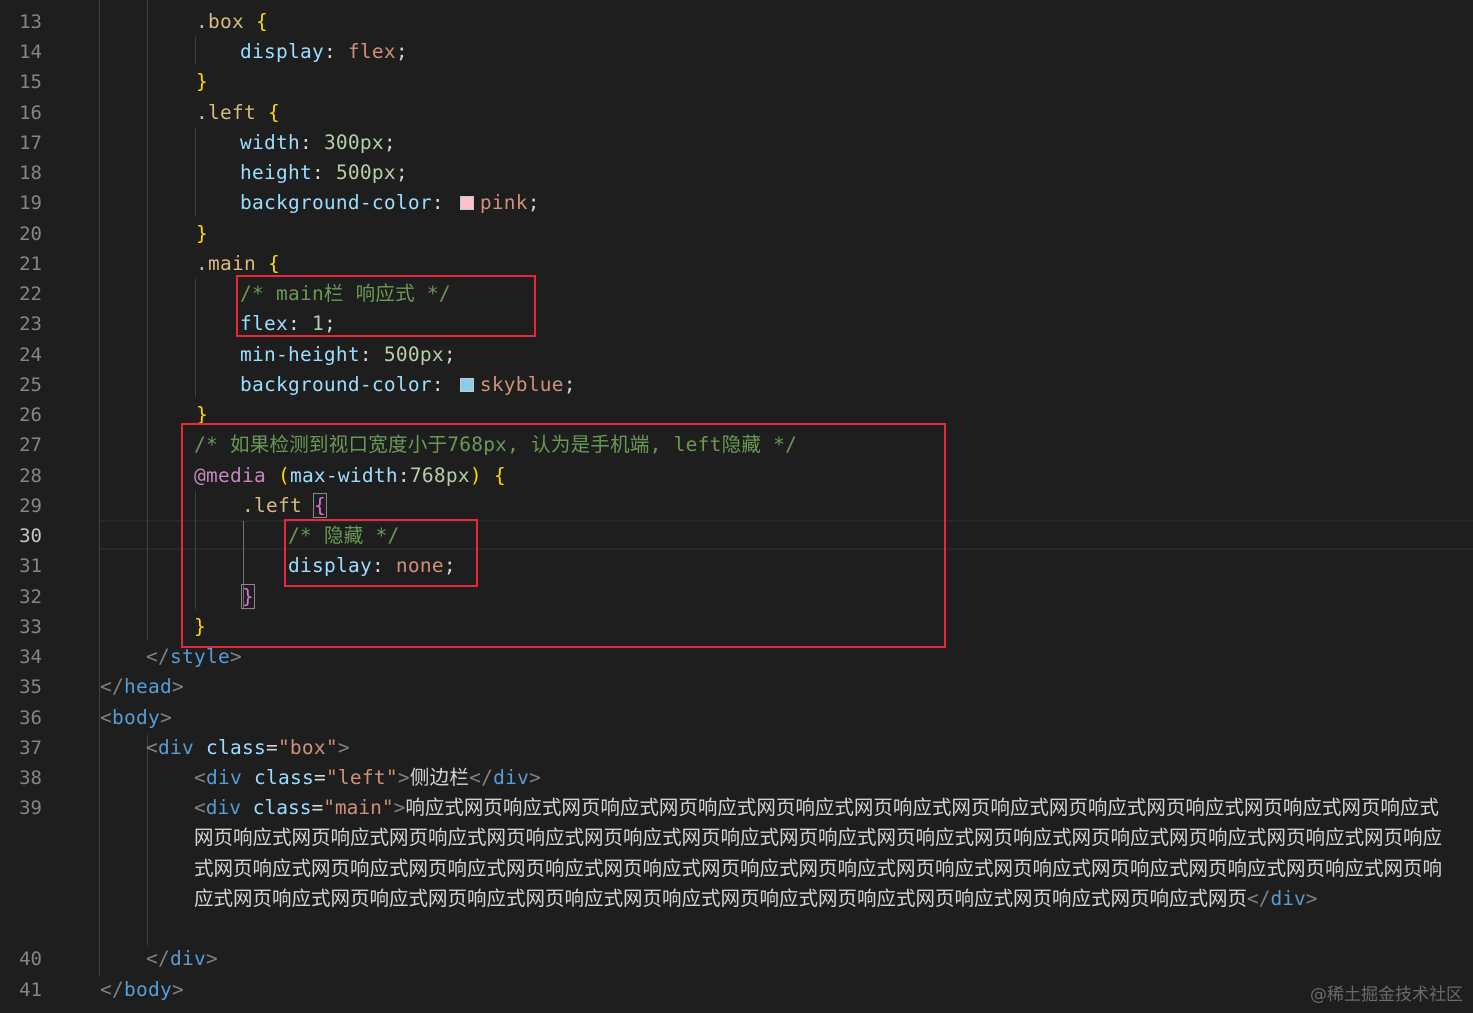 The width and height of the screenshot is (1473, 1013). I want to click on code-line: .main {, so click(238, 263).